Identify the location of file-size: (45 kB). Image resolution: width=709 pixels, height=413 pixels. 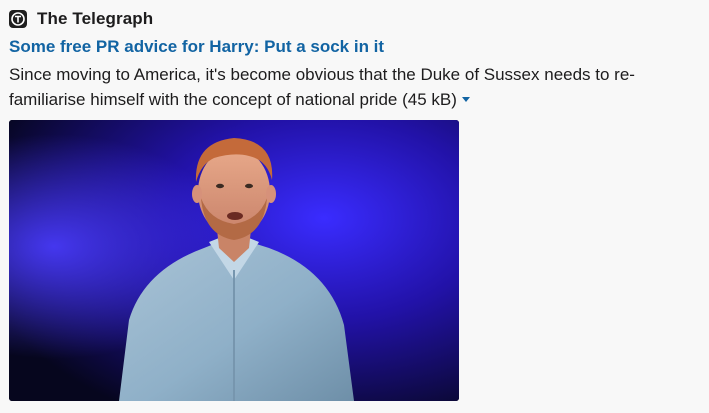
(429, 99).